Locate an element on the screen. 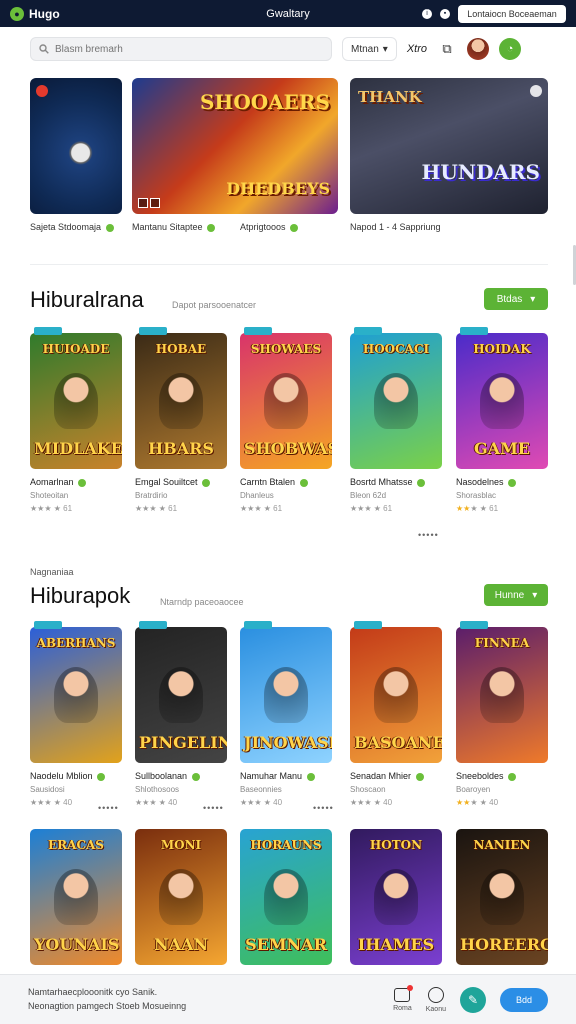  game-card: NANIENHOREERCNSonei ★★★ is located at coordinates (502, 912).